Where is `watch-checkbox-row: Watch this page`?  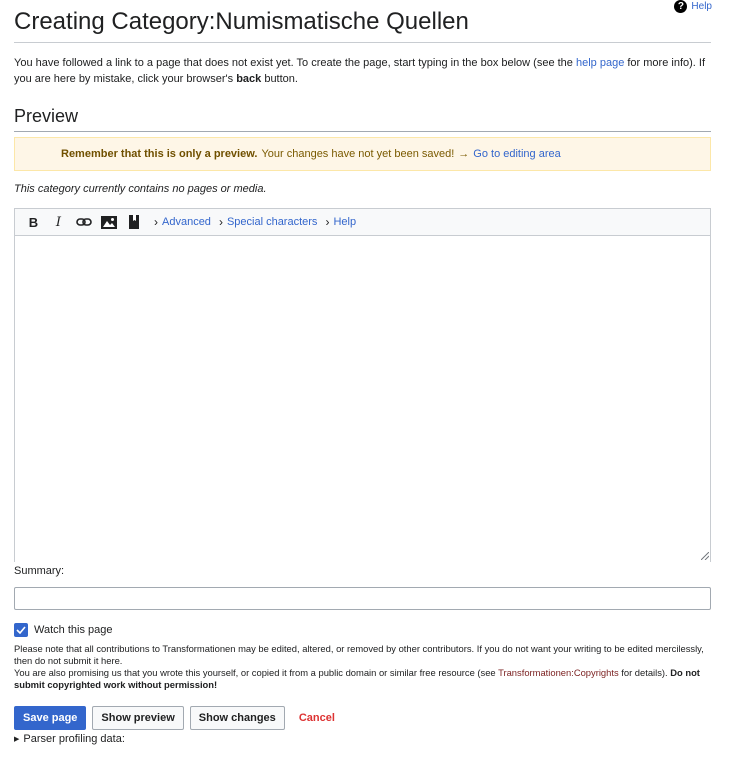
watch-checkbox-row: Watch this page is located at coordinates (63, 630).